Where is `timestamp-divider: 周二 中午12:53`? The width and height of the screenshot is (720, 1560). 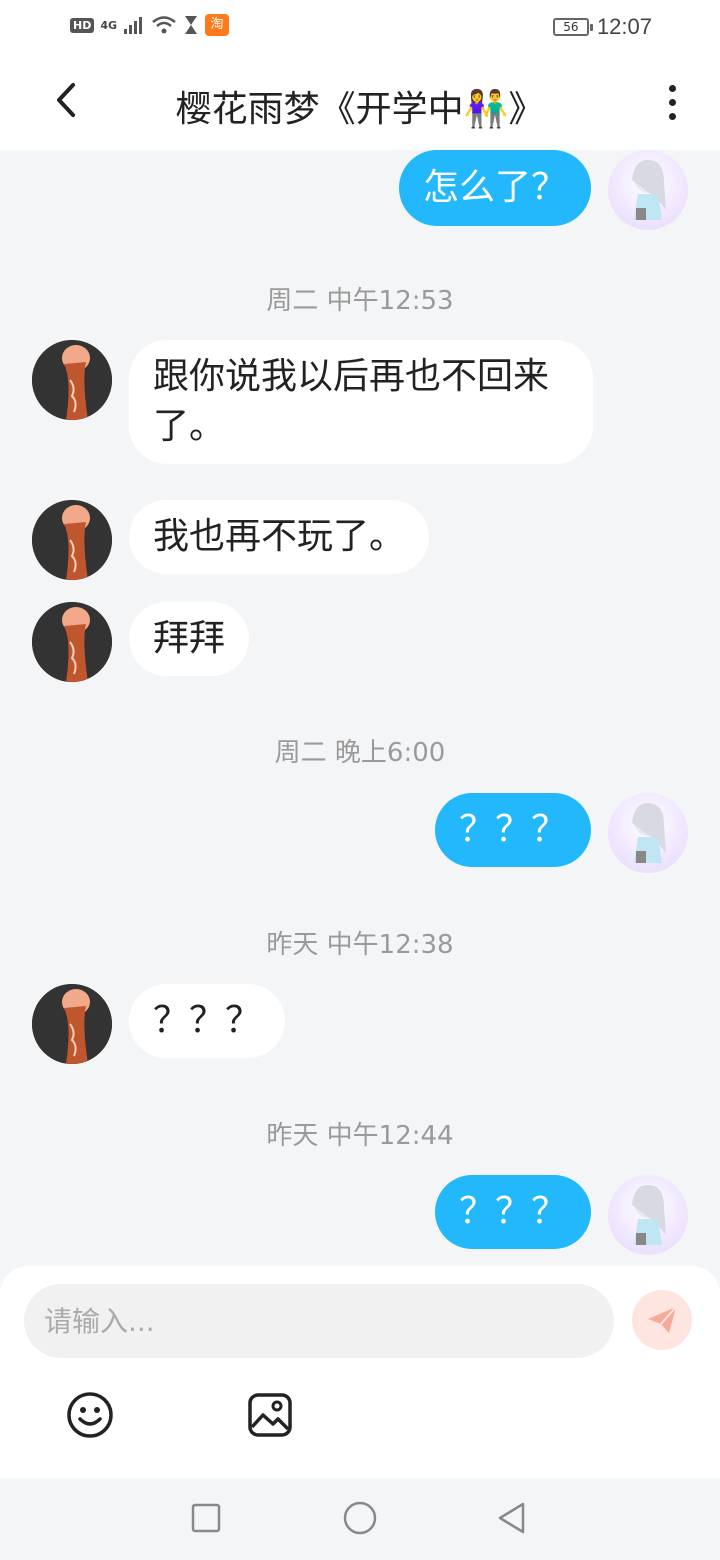 timestamp-divider: 周二 中午12:53 is located at coordinates (360, 301).